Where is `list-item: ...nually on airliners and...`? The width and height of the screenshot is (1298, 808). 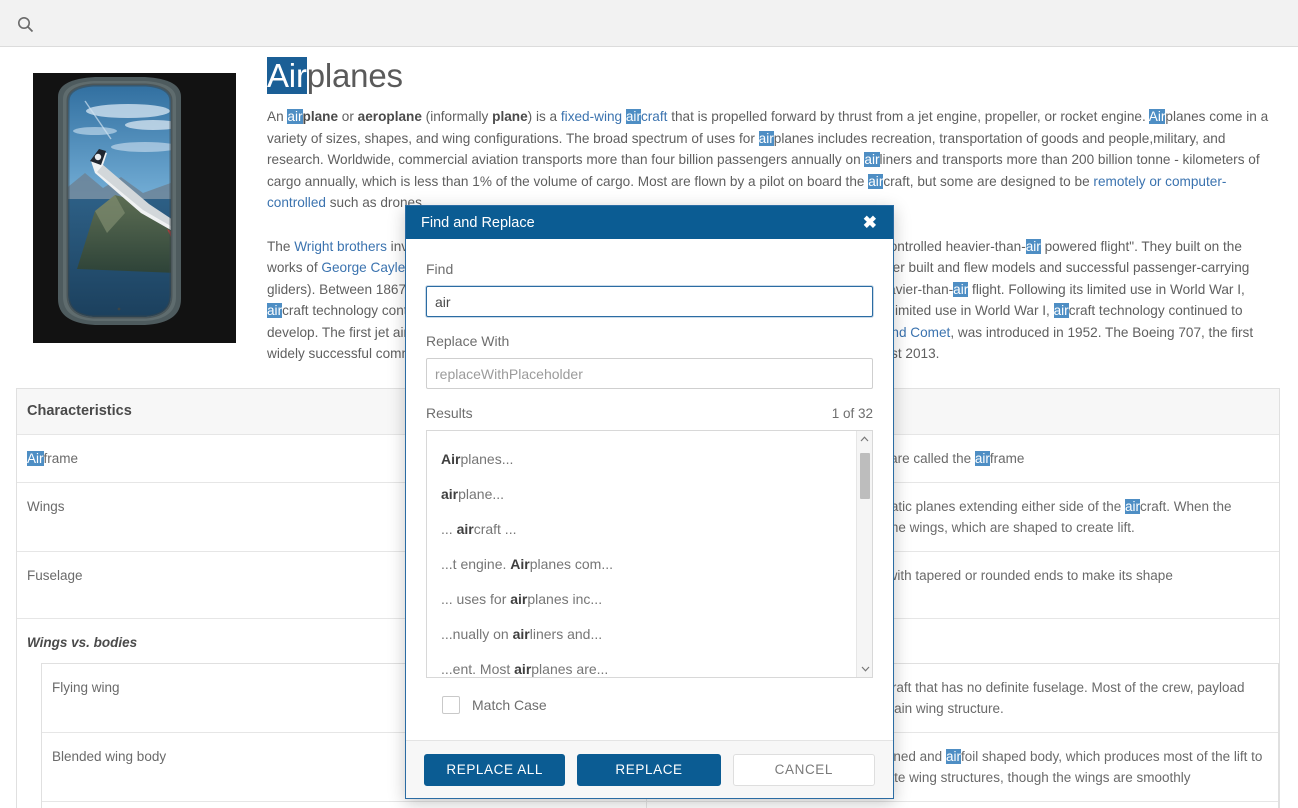 list-item: ...nually on airliners and... is located at coordinates (648, 633).